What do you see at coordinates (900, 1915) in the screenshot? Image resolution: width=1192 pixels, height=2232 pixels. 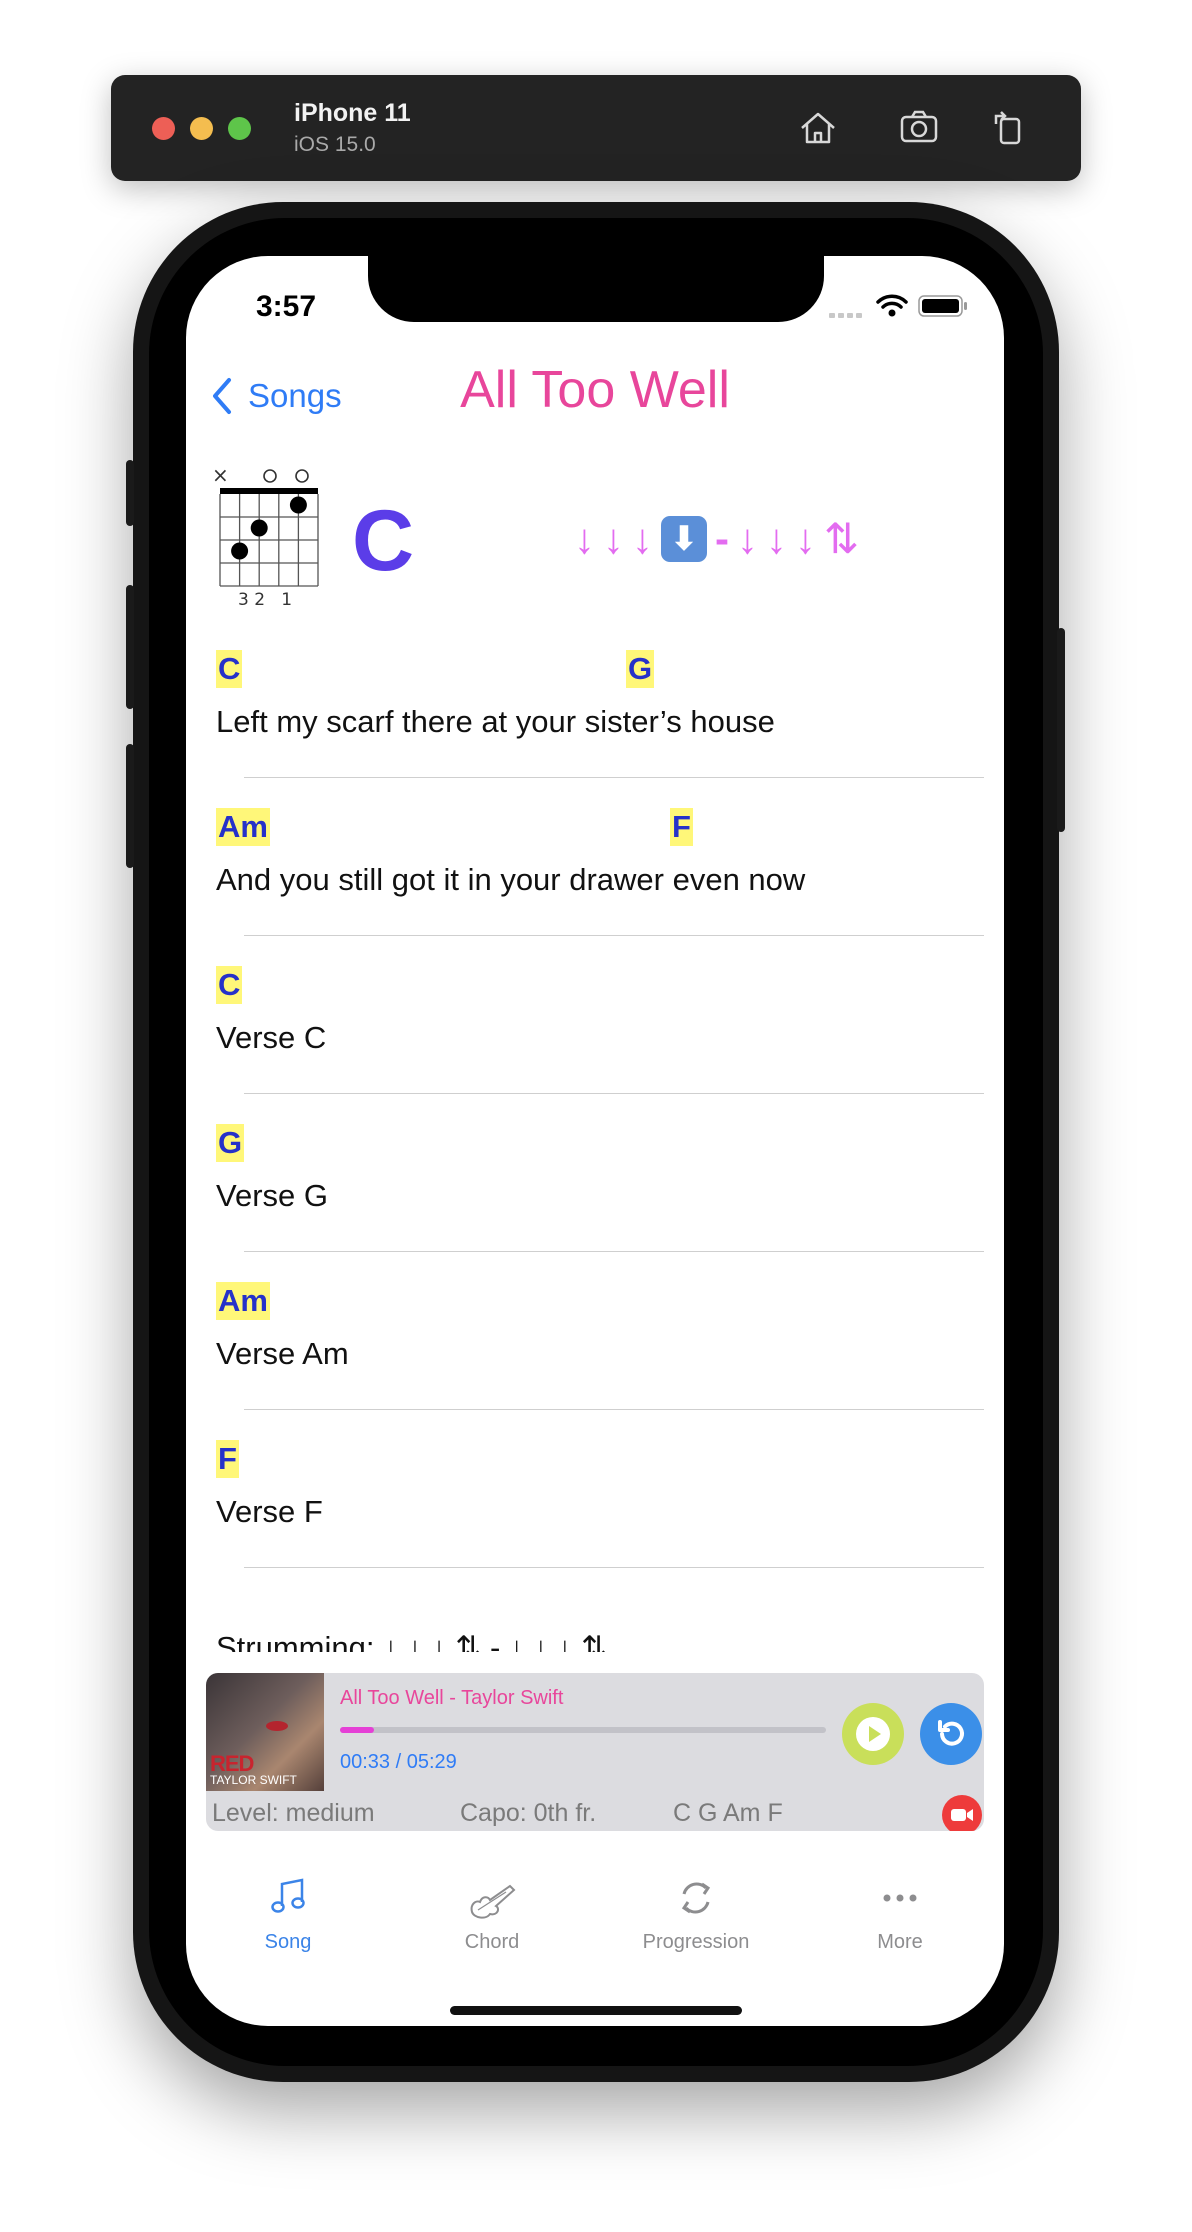 I see `tab-more: More` at bounding box center [900, 1915].